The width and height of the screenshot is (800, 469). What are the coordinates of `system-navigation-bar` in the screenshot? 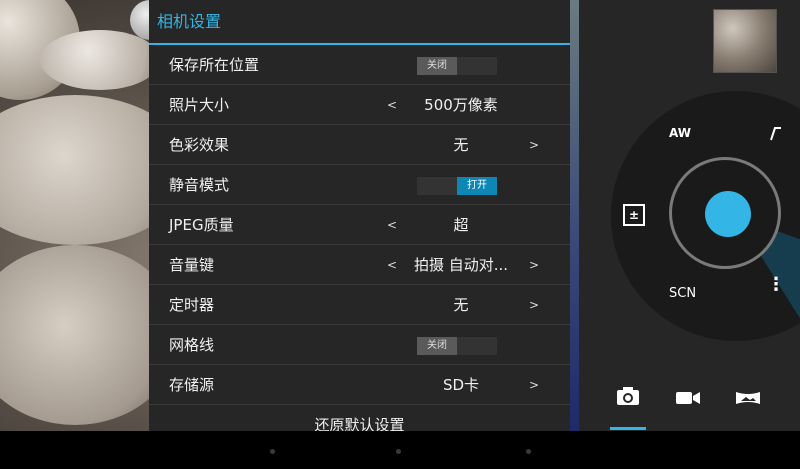 It's located at (400, 450).